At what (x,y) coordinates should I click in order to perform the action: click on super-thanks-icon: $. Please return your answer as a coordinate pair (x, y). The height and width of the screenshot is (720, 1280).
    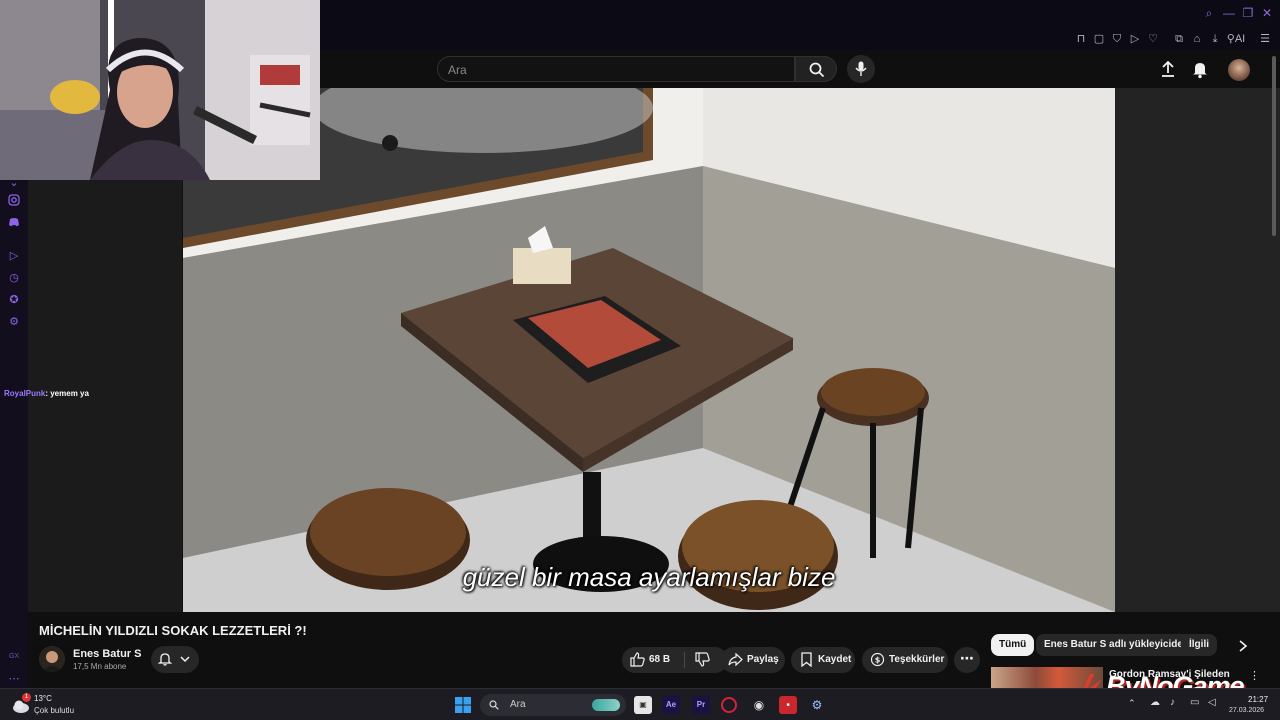
    Looking at the image, I should click on (877, 659).